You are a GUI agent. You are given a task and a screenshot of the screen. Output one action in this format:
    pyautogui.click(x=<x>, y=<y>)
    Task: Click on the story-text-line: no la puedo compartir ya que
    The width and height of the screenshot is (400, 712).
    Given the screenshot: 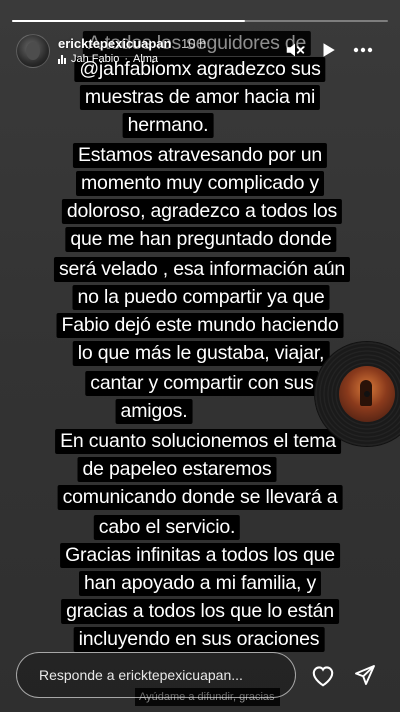 What is the action you would take?
    pyautogui.click(x=201, y=297)
    